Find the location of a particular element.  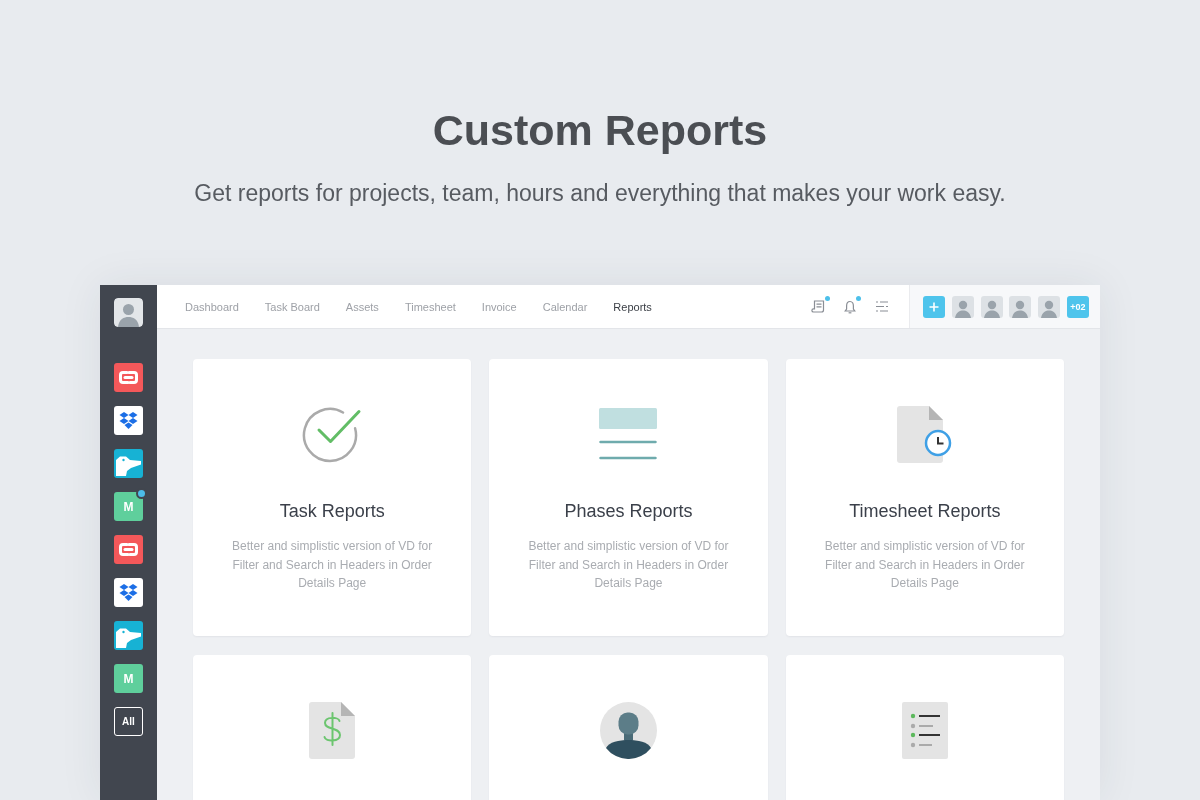

bell-icon is located at coordinates (850, 306).